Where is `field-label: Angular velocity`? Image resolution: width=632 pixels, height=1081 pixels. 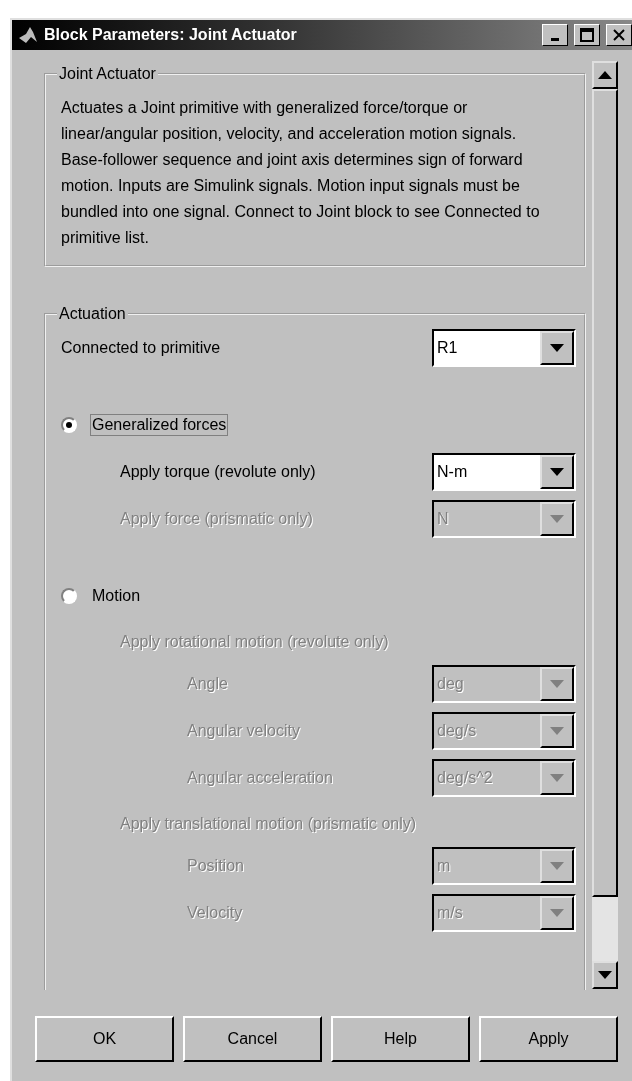
field-label: Angular velocity is located at coordinates (244, 731).